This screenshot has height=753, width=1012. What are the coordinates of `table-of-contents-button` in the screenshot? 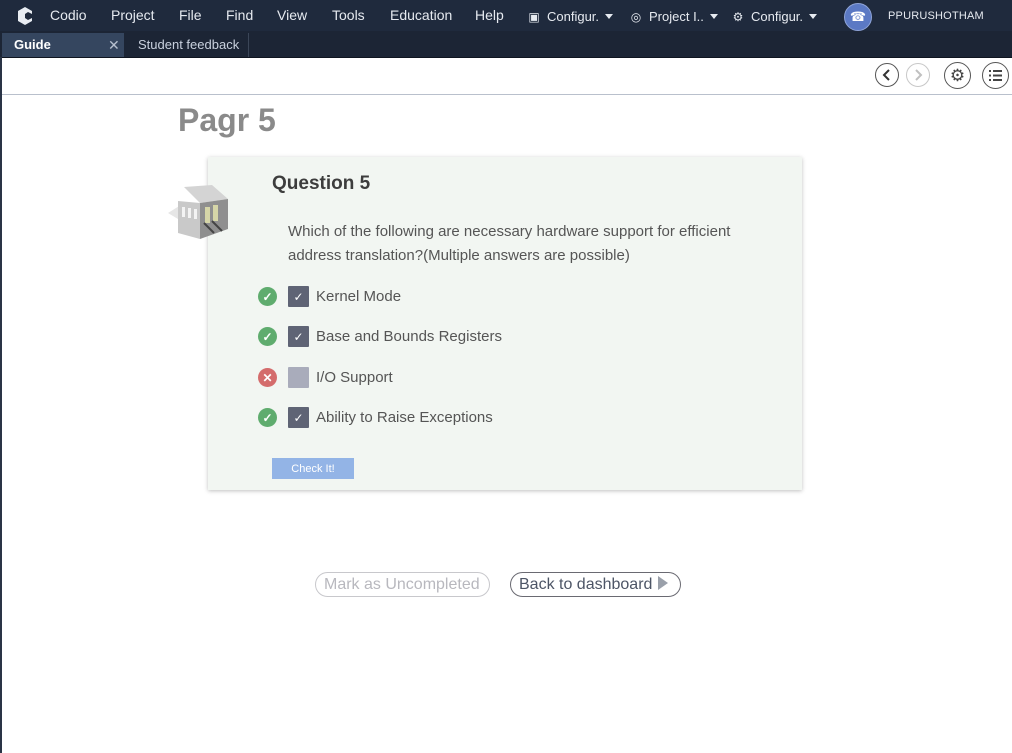 It's located at (995, 75).